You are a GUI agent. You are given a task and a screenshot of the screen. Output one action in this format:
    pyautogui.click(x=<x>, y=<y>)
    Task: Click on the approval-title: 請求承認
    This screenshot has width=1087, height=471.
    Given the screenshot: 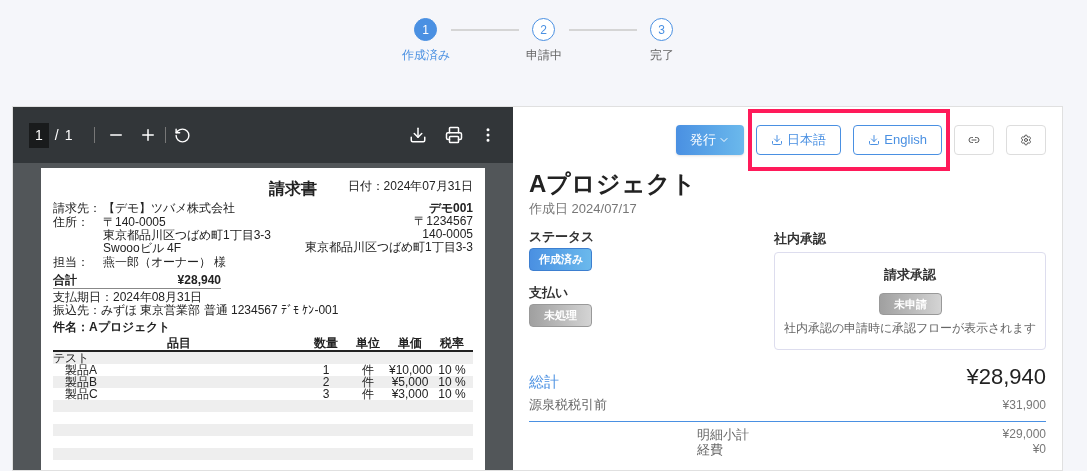 What is the action you would take?
    pyautogui.click(x=910, y=275)
    